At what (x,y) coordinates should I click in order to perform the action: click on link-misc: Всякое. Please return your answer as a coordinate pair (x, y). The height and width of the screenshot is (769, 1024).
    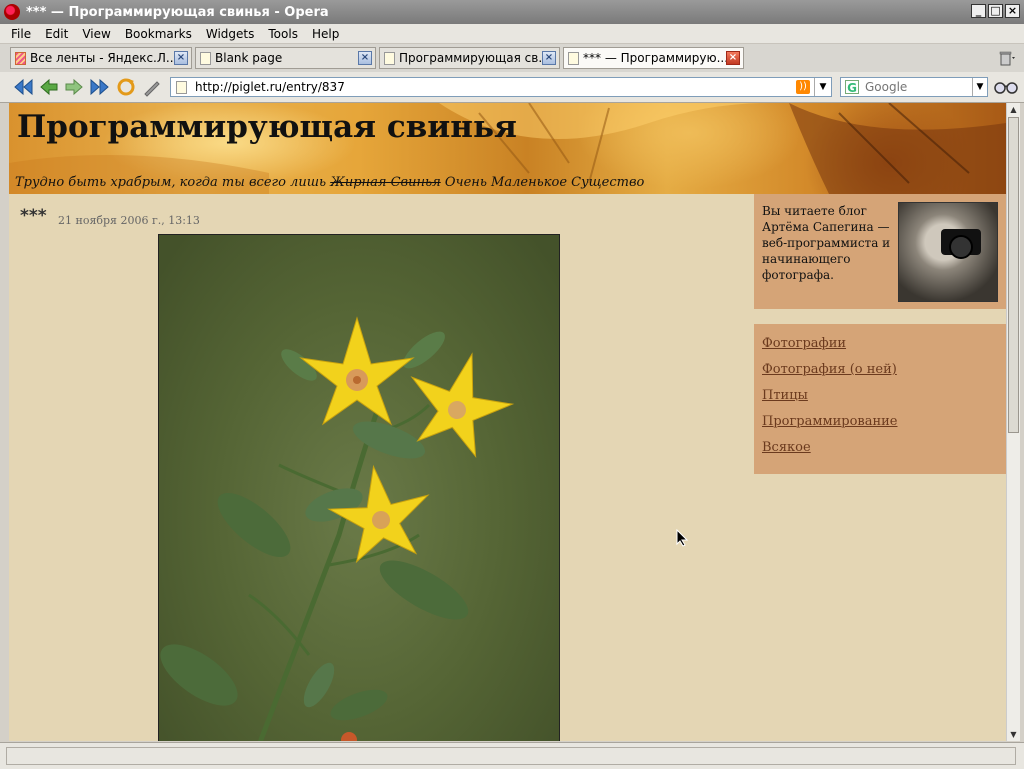
    Looking at the image, I should click on (786, 447).